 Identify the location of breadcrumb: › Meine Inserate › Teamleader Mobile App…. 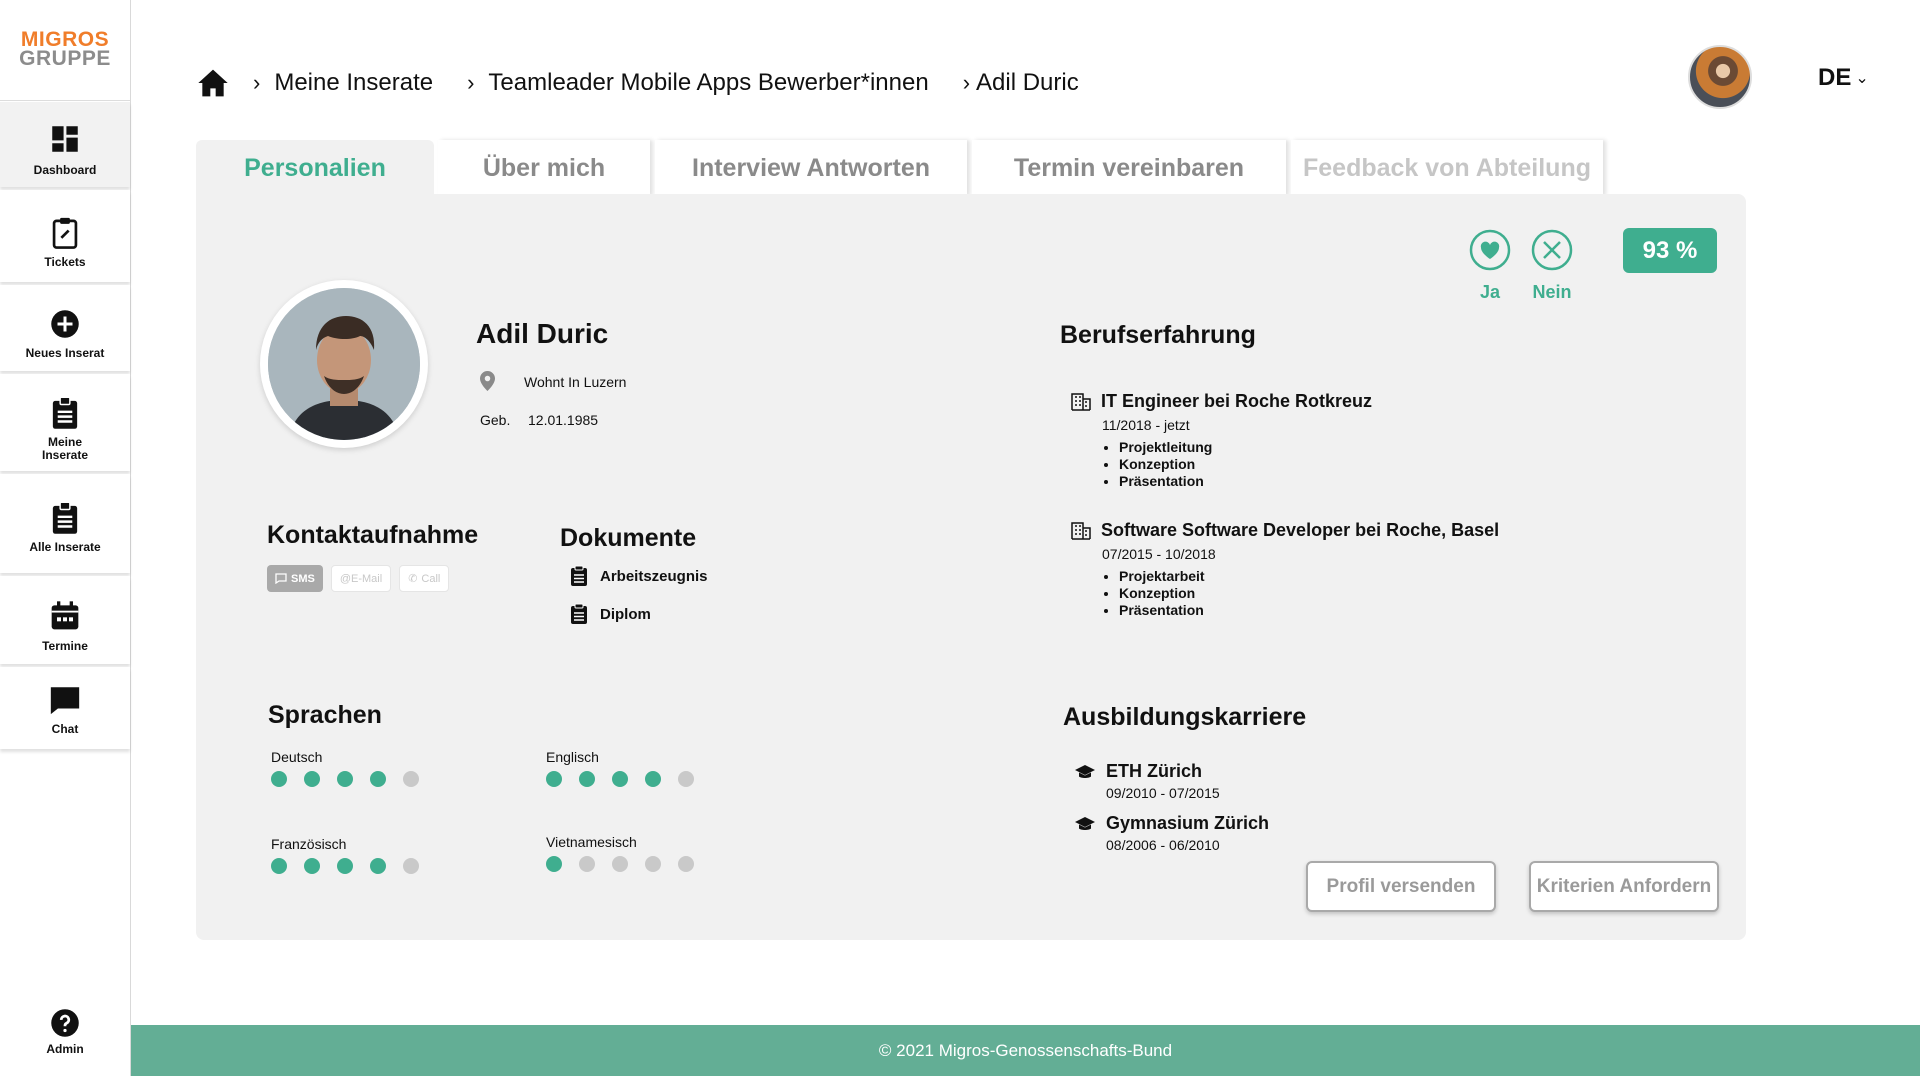
(638, 83).